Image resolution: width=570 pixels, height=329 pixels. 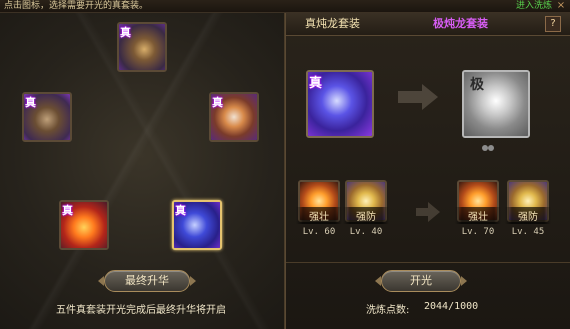 I want to click on target-item: 极, so click(x=496, y=104).